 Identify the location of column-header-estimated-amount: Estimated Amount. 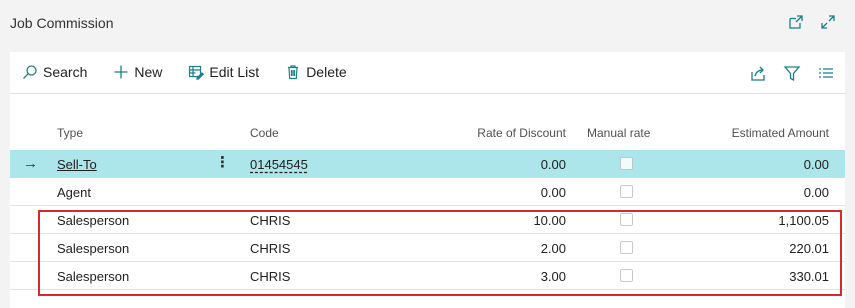
(780, 133).